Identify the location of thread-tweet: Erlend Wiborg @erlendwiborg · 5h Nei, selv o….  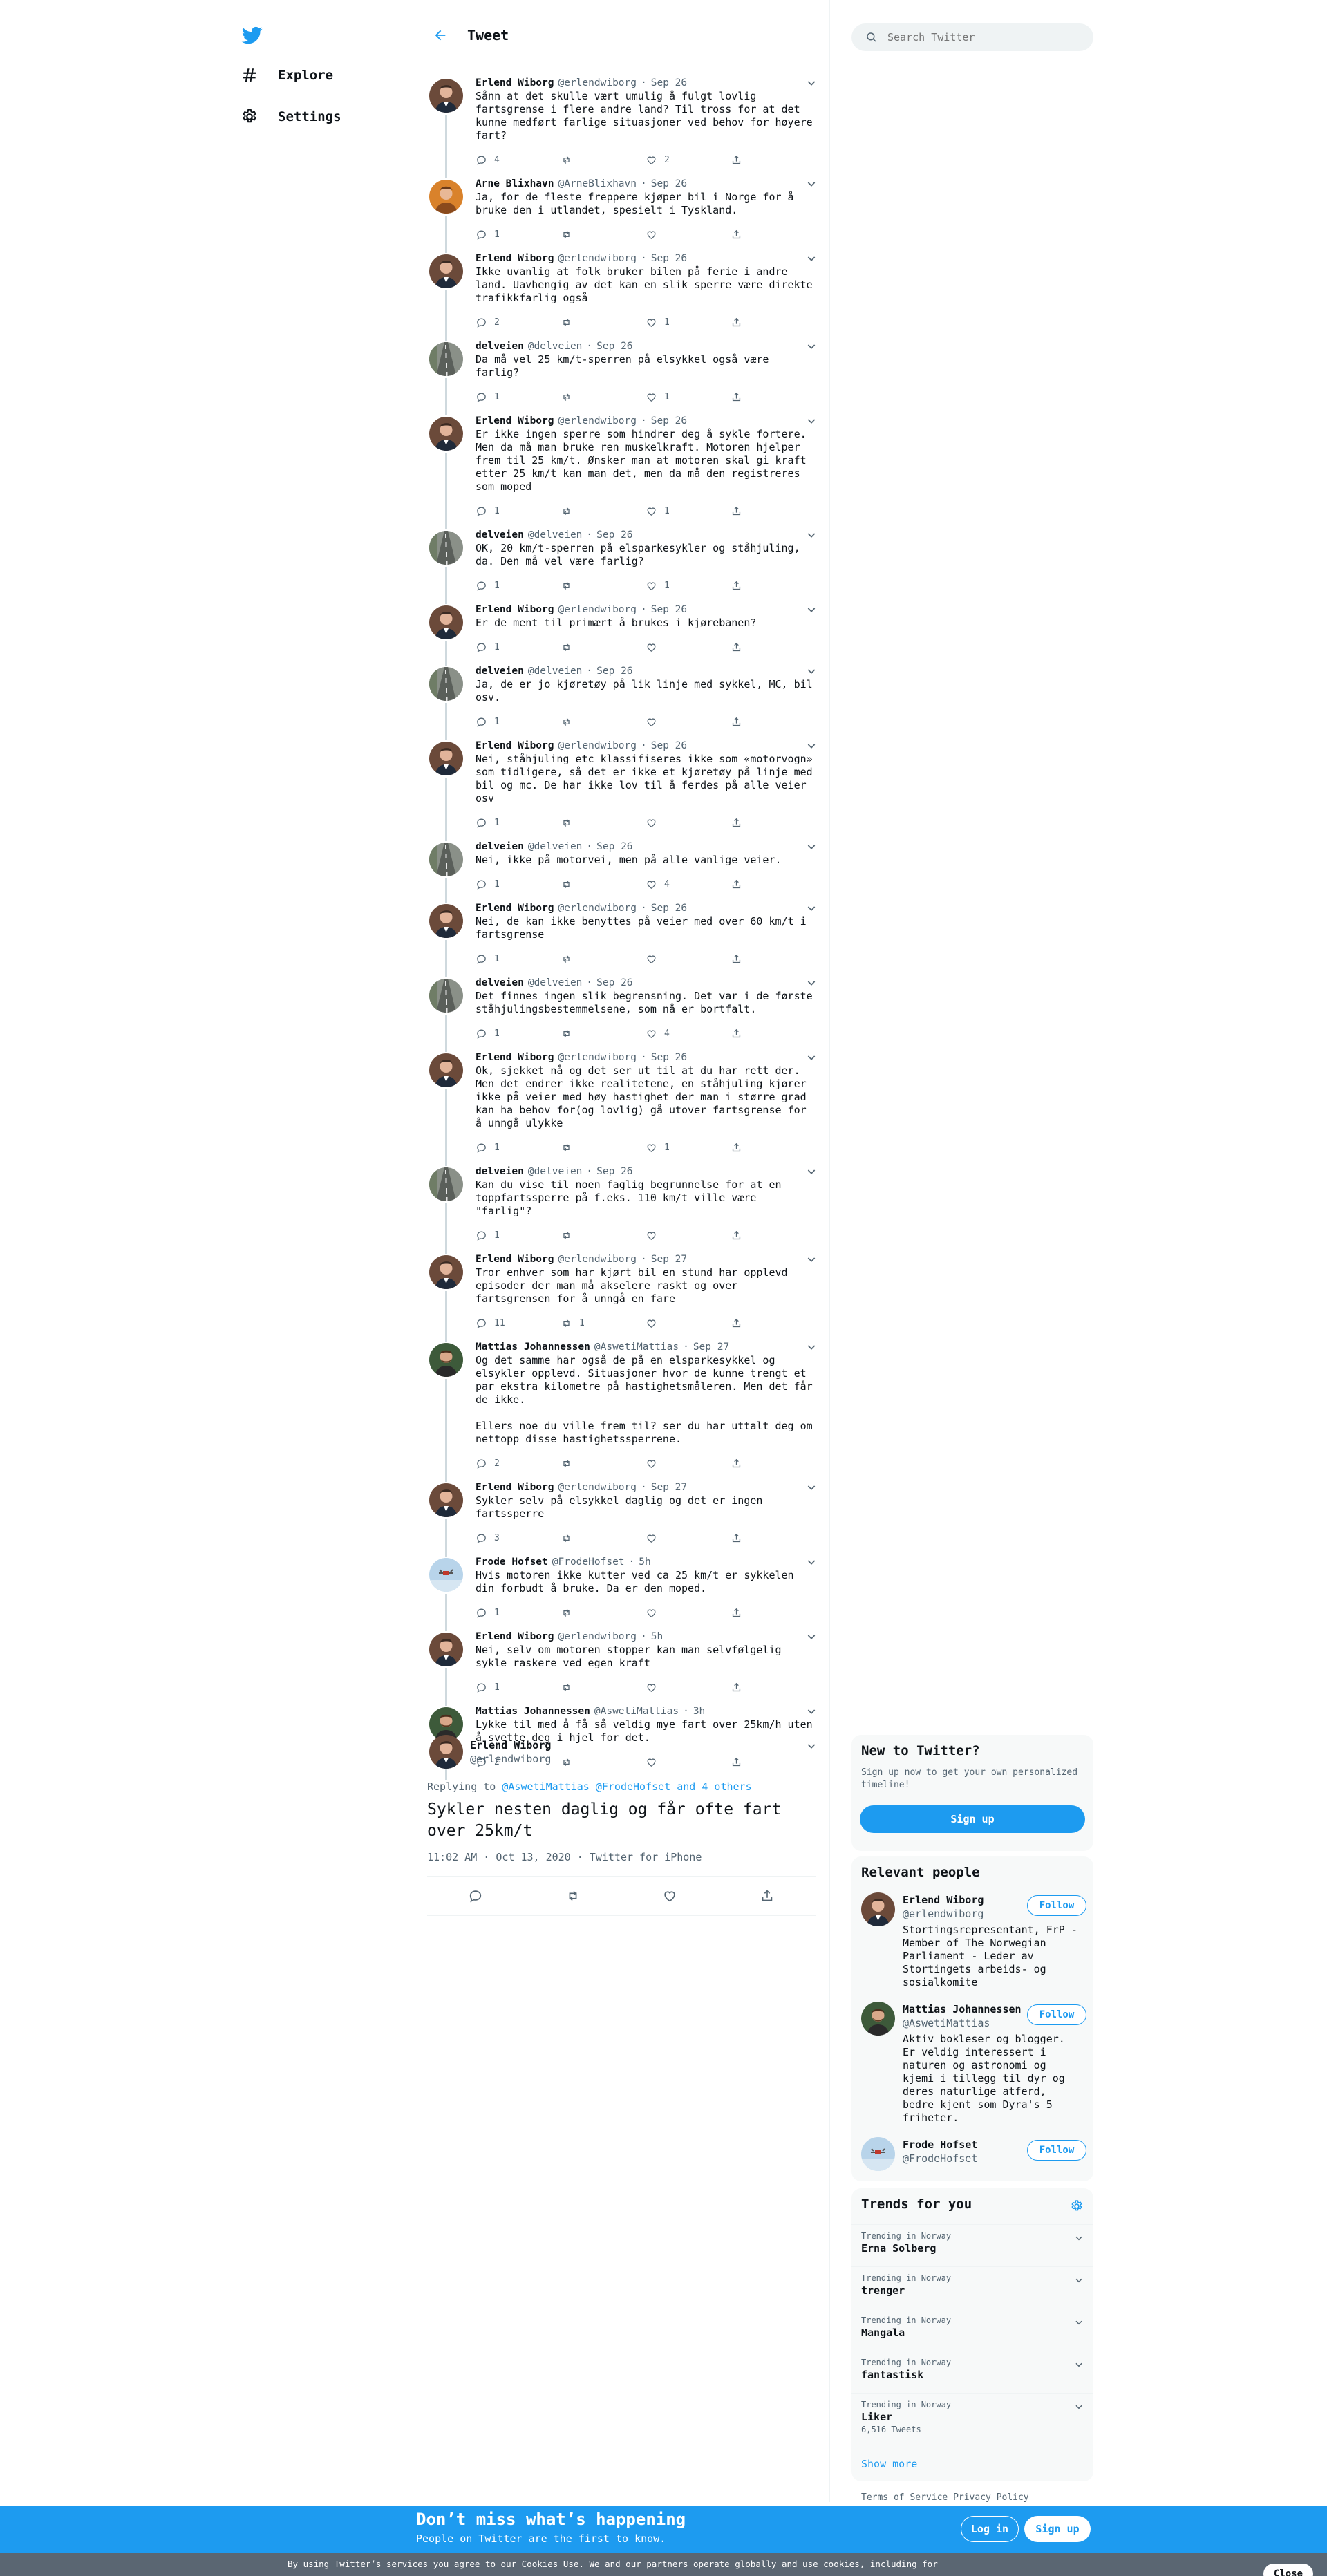
(623, 1665).